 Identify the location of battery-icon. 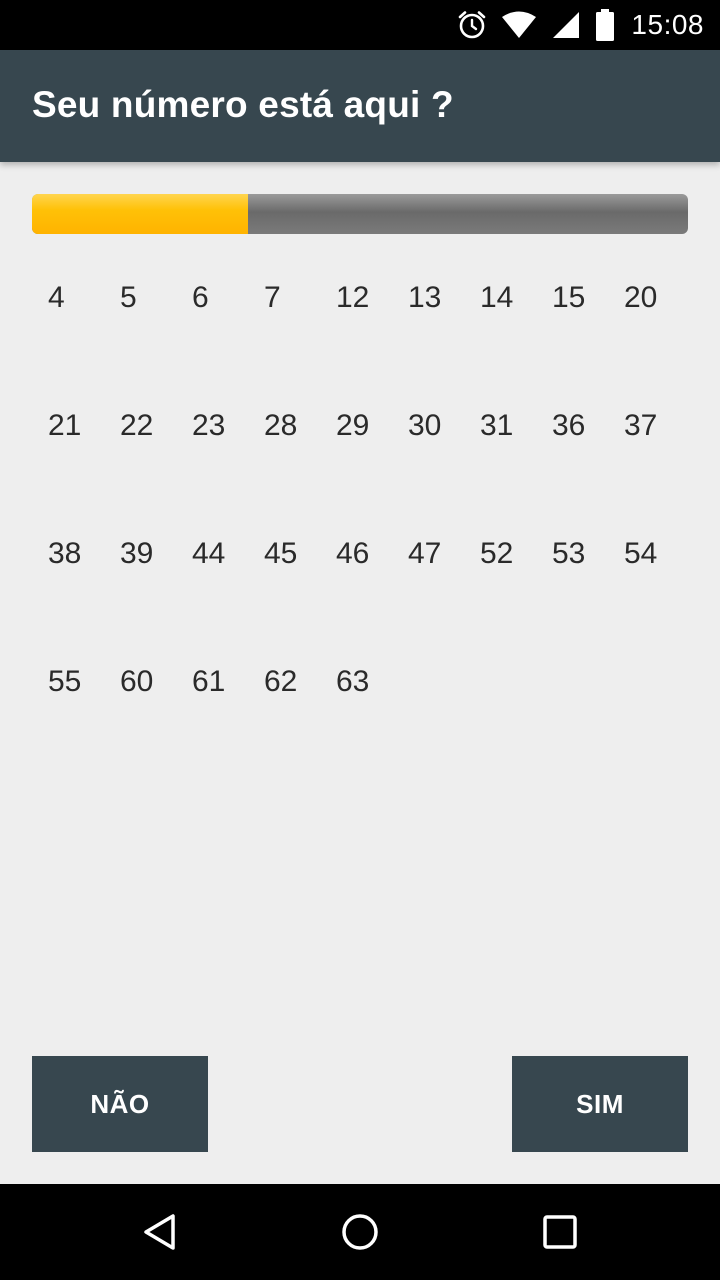
(605, 25).